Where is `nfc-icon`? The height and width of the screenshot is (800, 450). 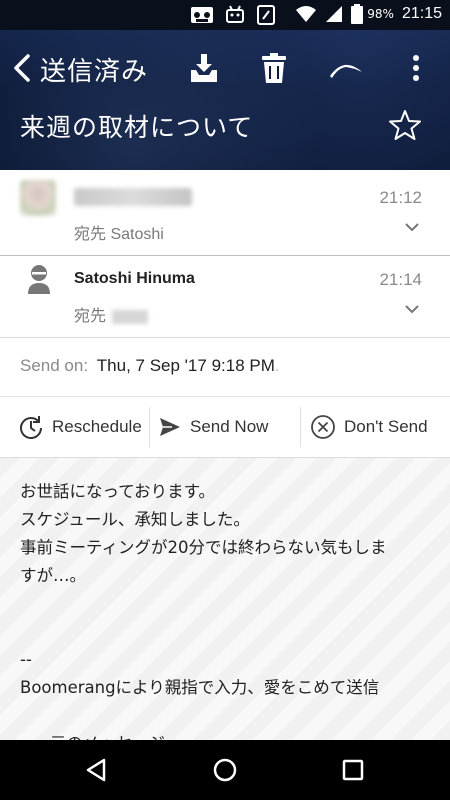
nfc-icon is located at coordinates (266, 15).